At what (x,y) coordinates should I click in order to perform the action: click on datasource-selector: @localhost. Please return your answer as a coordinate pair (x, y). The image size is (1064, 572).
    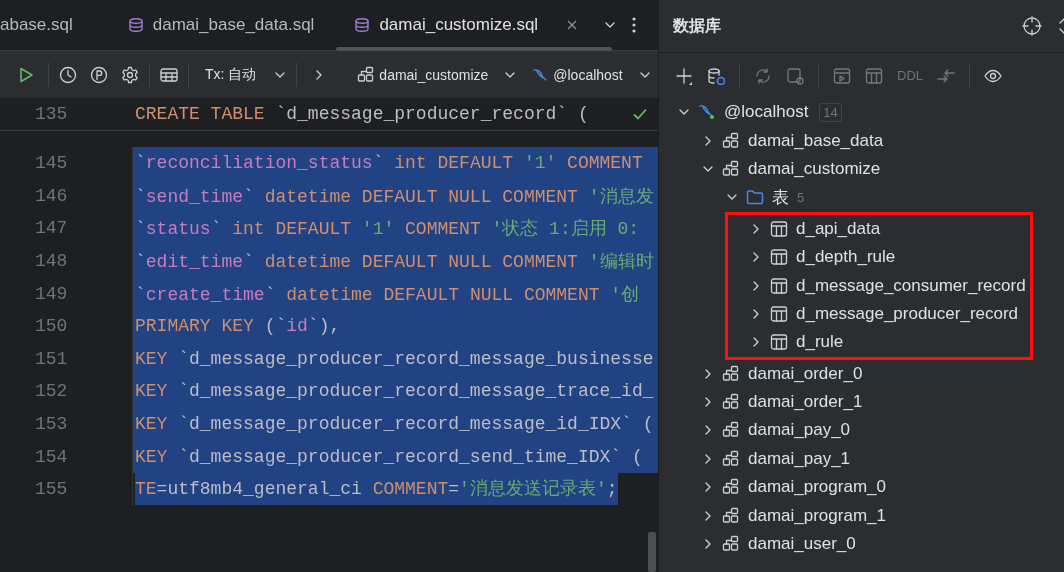
    Looking at the image, I should click on (591, 74).